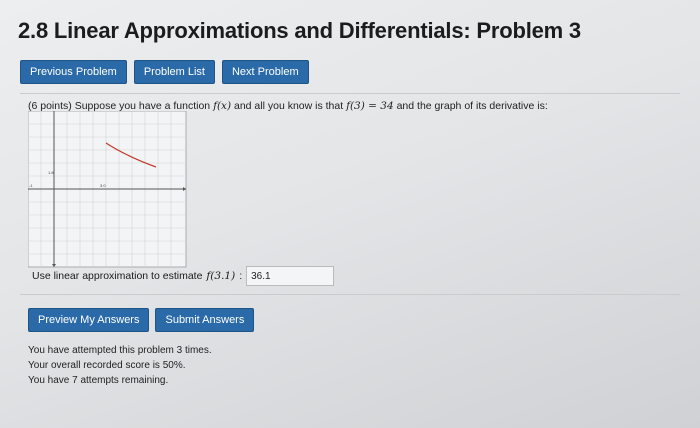 The image size is (700, 428). Describe the element at coordinates (370, 106) in the screenshot. I see `function-value-f3: f(3) = 34` at that location.